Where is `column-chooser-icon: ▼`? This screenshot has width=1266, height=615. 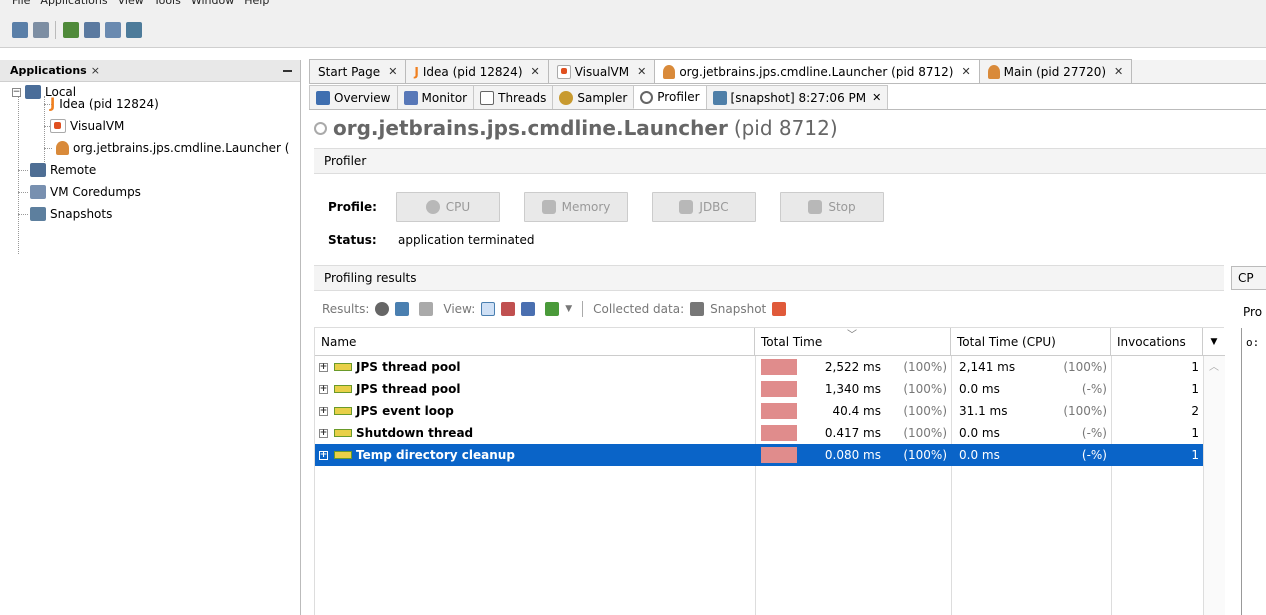 column-chooser-icon: ▼ is located at coordinates (1214, 342).